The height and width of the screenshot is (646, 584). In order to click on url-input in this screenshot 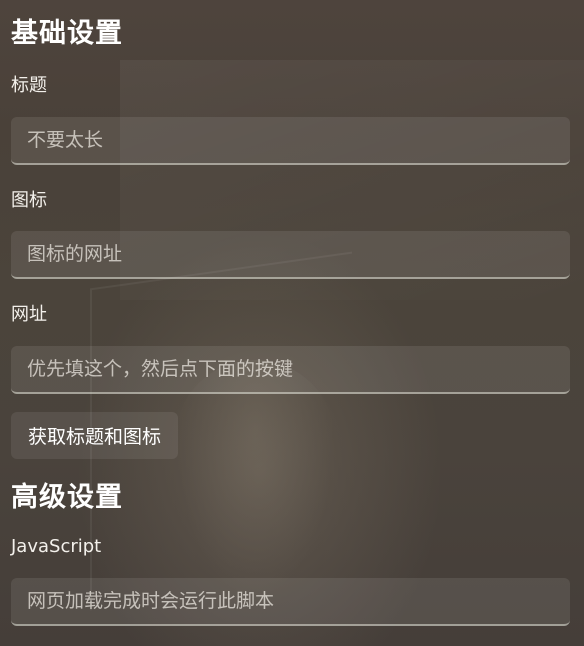, I will do `click(290, 370)`.